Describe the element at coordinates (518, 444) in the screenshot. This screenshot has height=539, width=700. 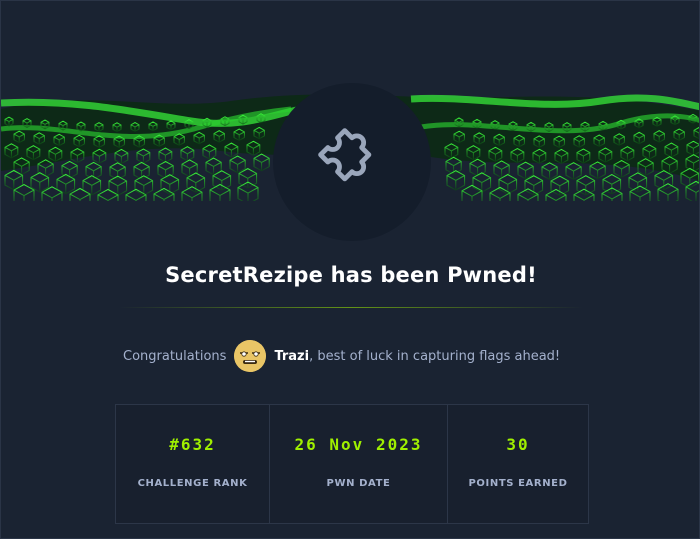
I see `stat-value: 30` at that location.